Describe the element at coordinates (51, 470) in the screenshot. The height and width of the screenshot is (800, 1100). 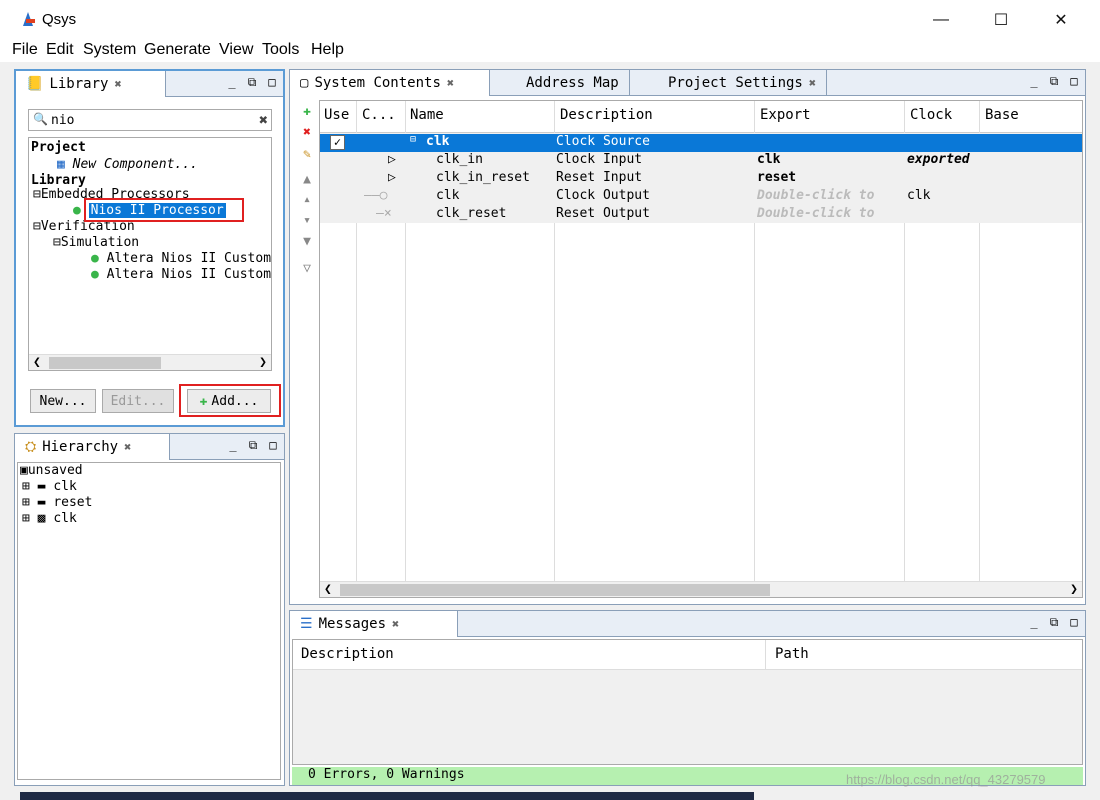
I see `tree-item-unsaved: ▣unsaved` at that location.